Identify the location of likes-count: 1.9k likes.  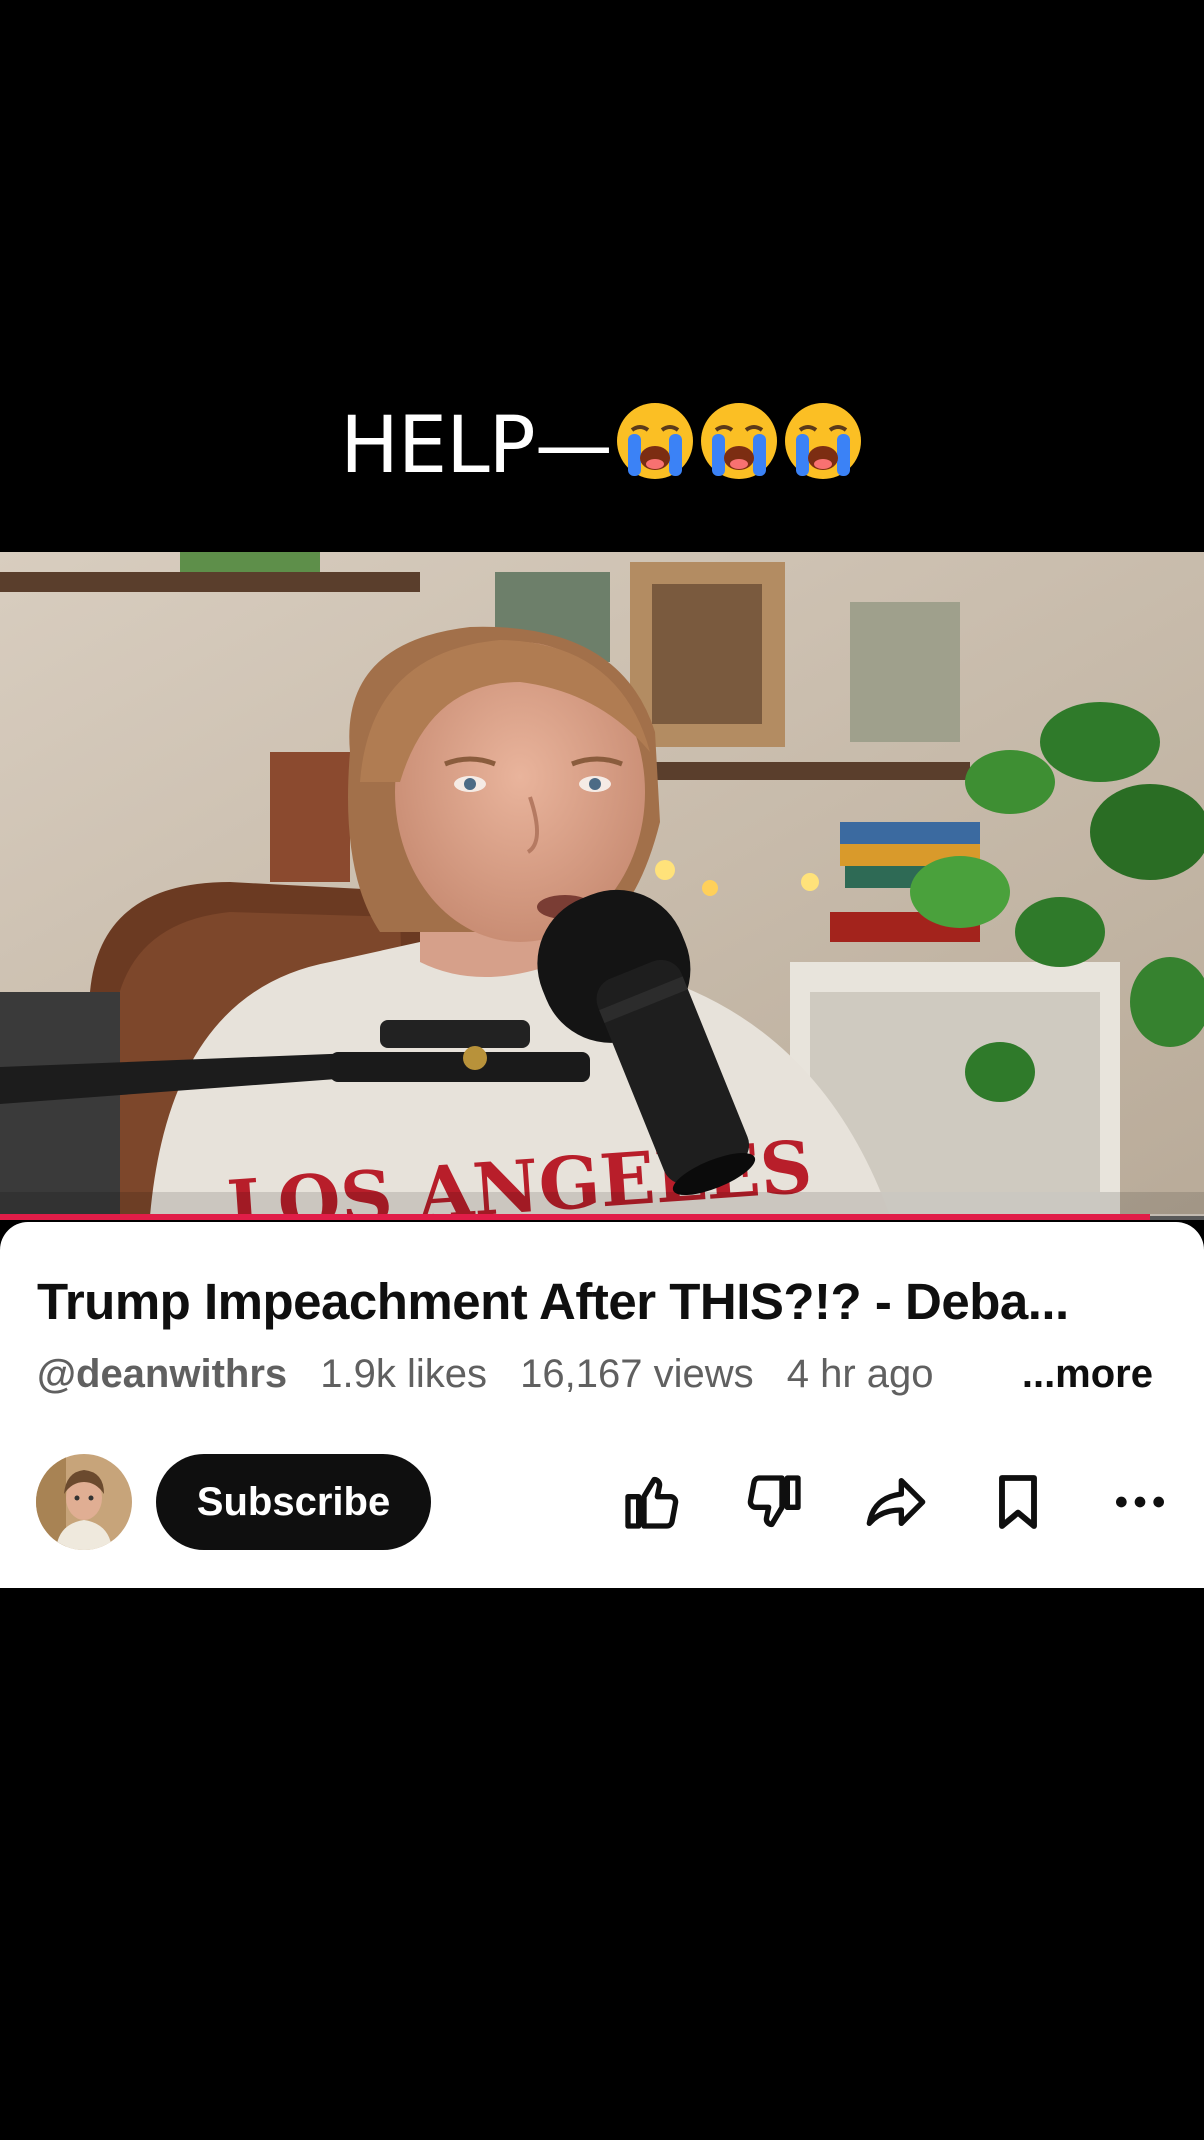
(404, 1374).